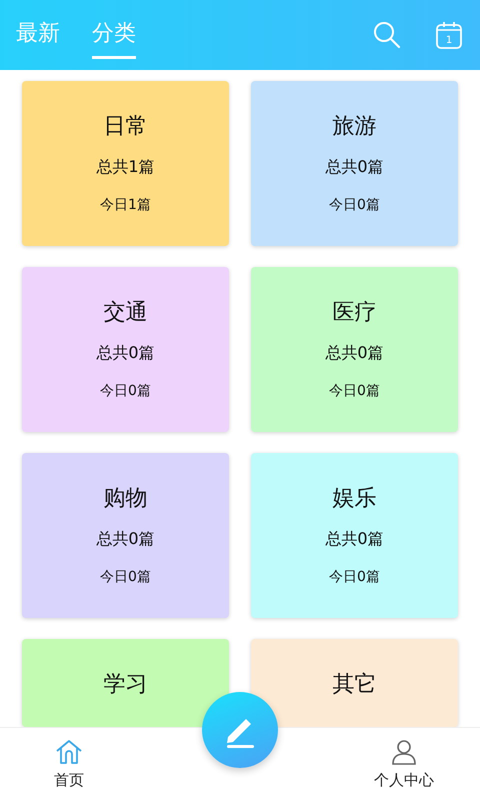  I want to click on category-card: 旅游 总共0篇 今日0篇, so click(354, 163).